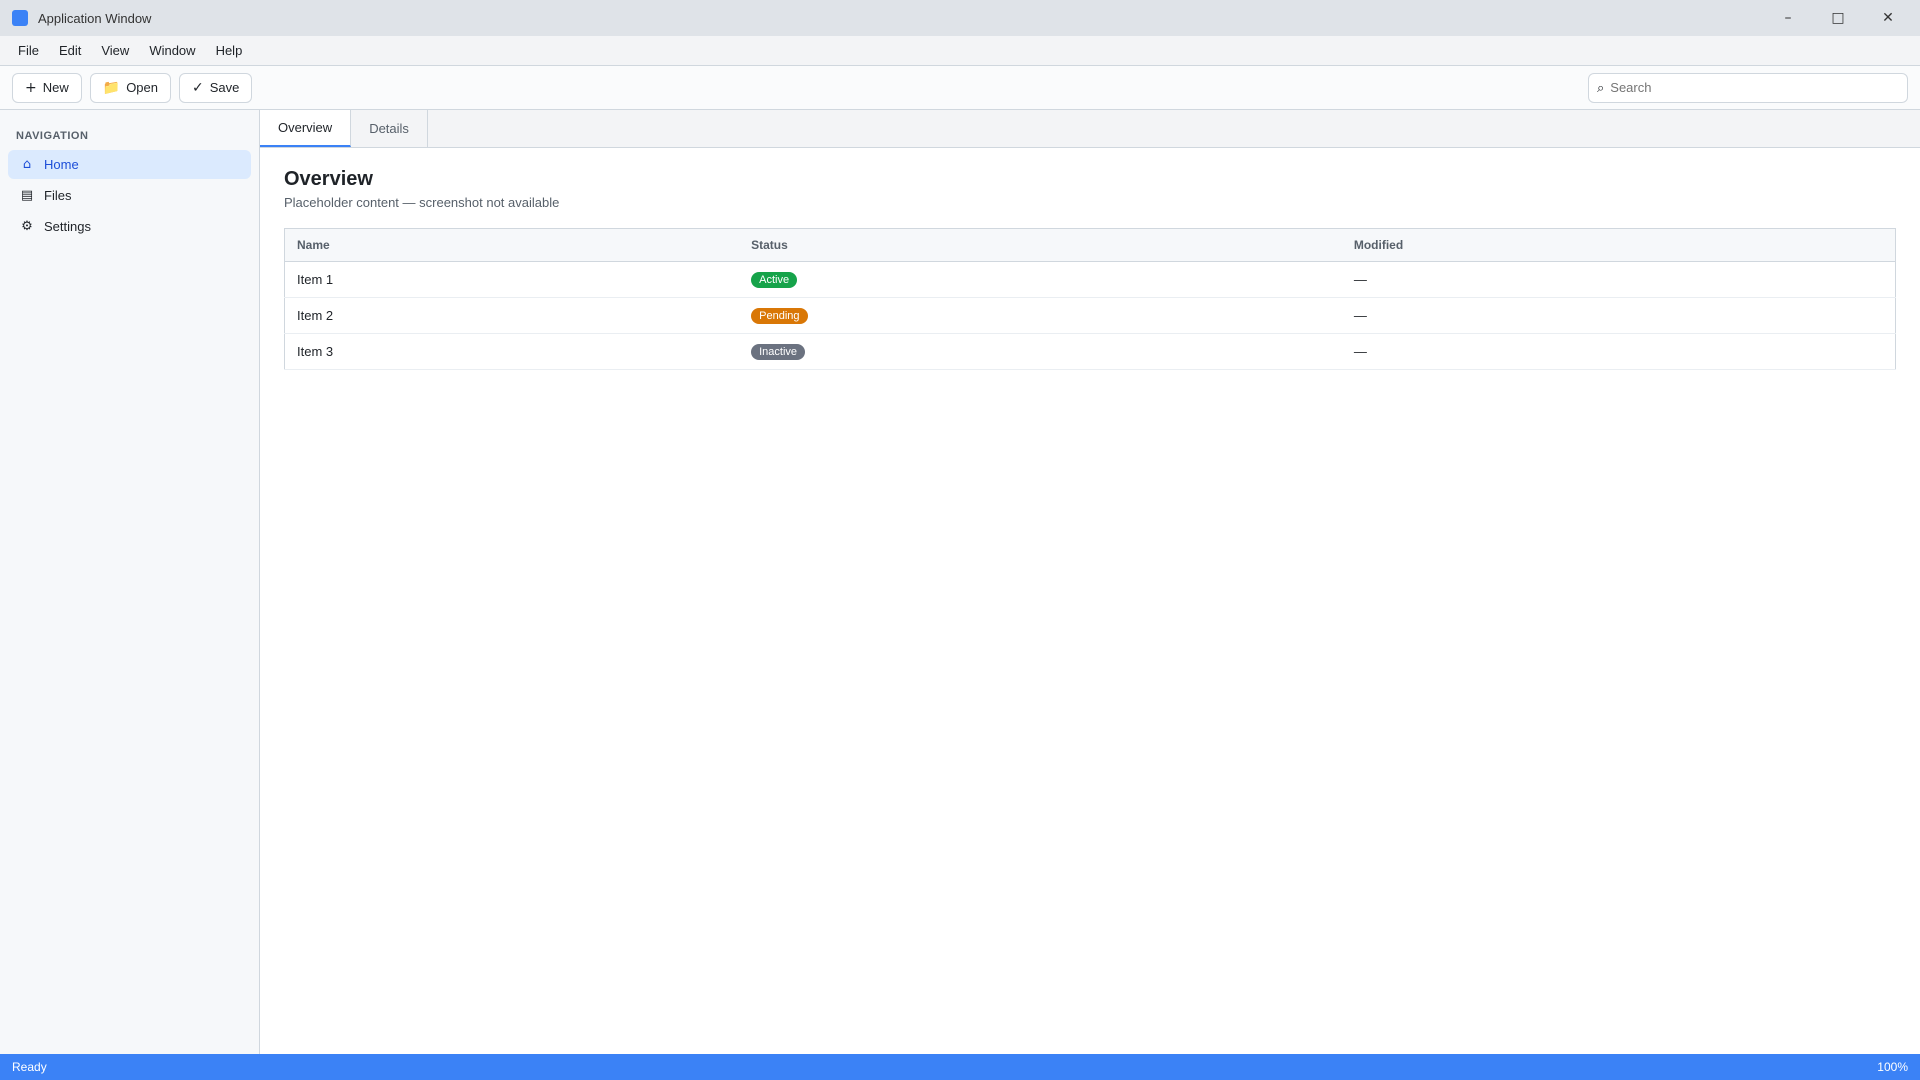  Describe the element at coordinates (70, 50) in the screenshot. I see `menu-edit: Edit` at that location.